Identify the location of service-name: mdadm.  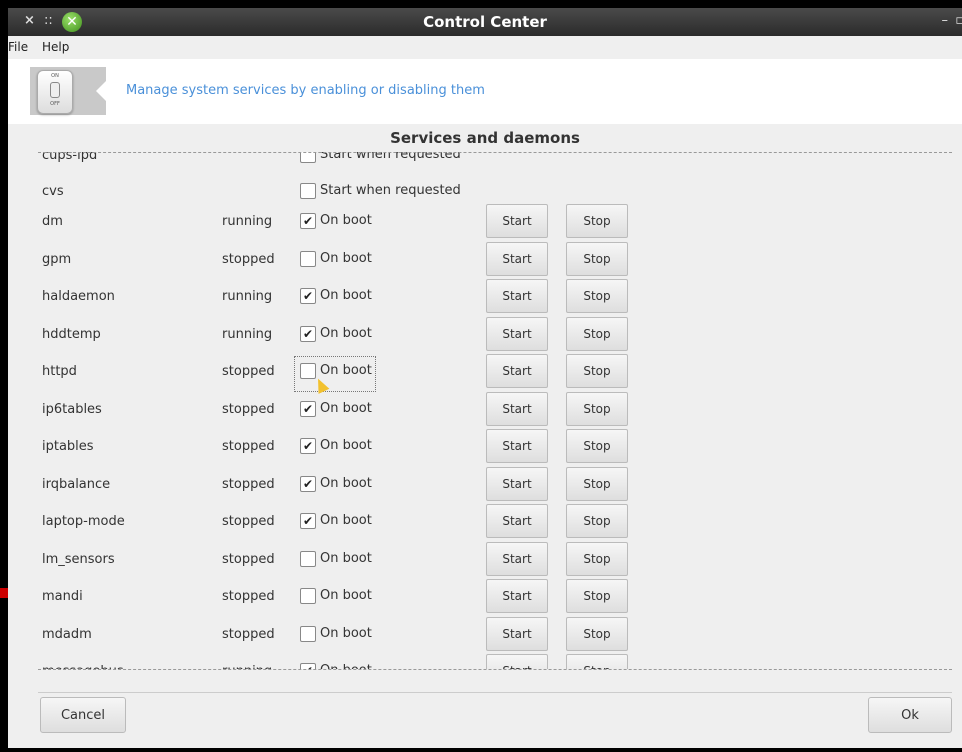
(67, 634).